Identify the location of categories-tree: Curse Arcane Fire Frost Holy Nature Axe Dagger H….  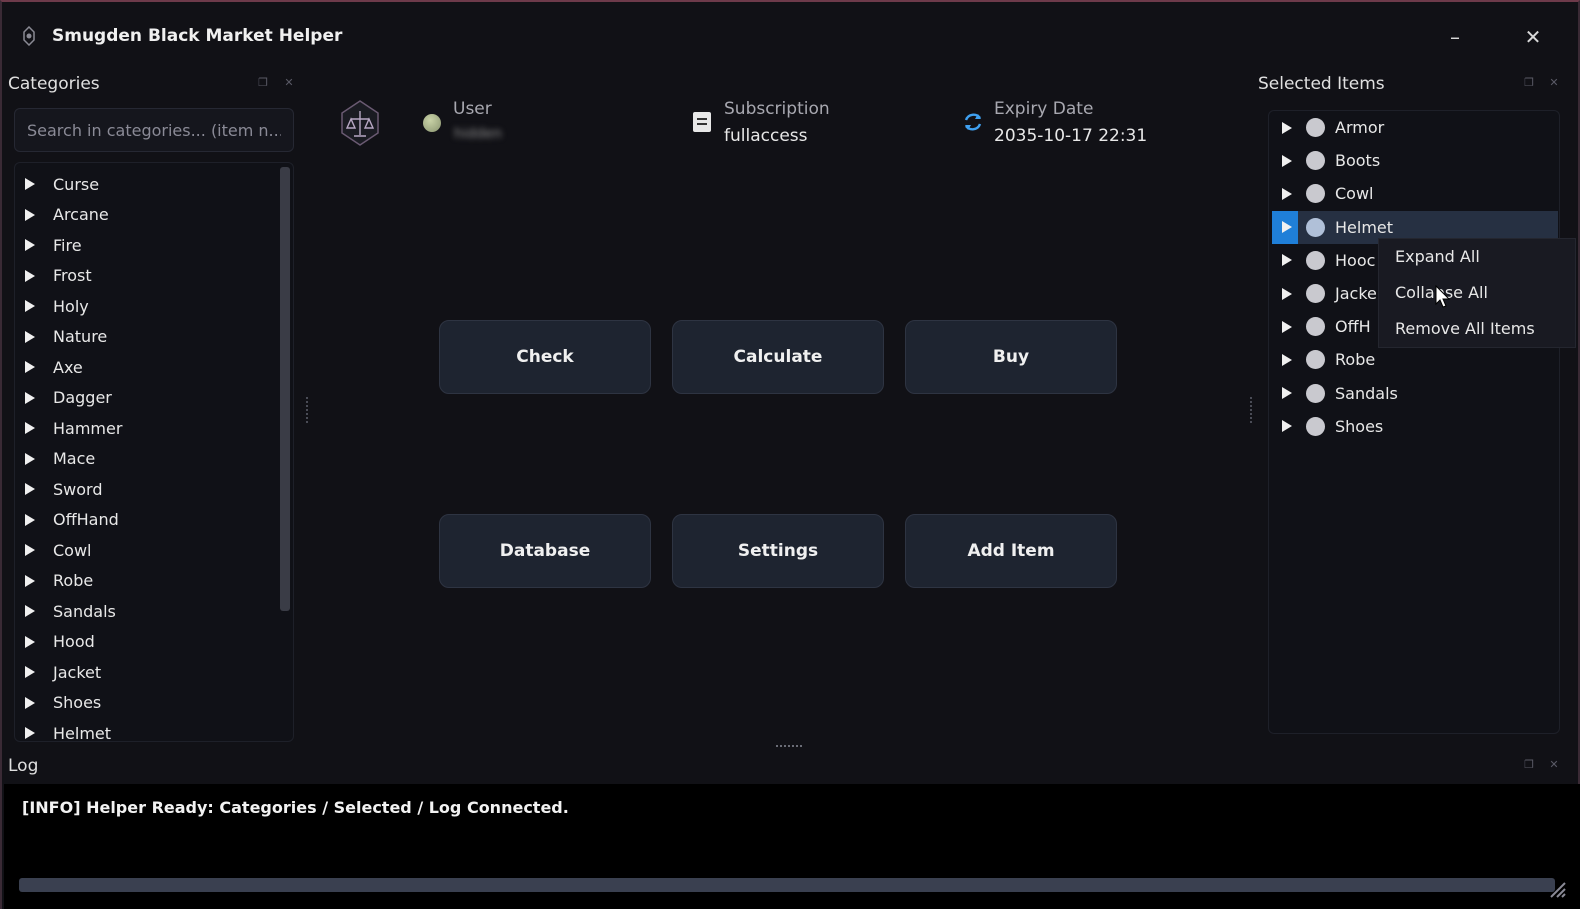
(154, 452).